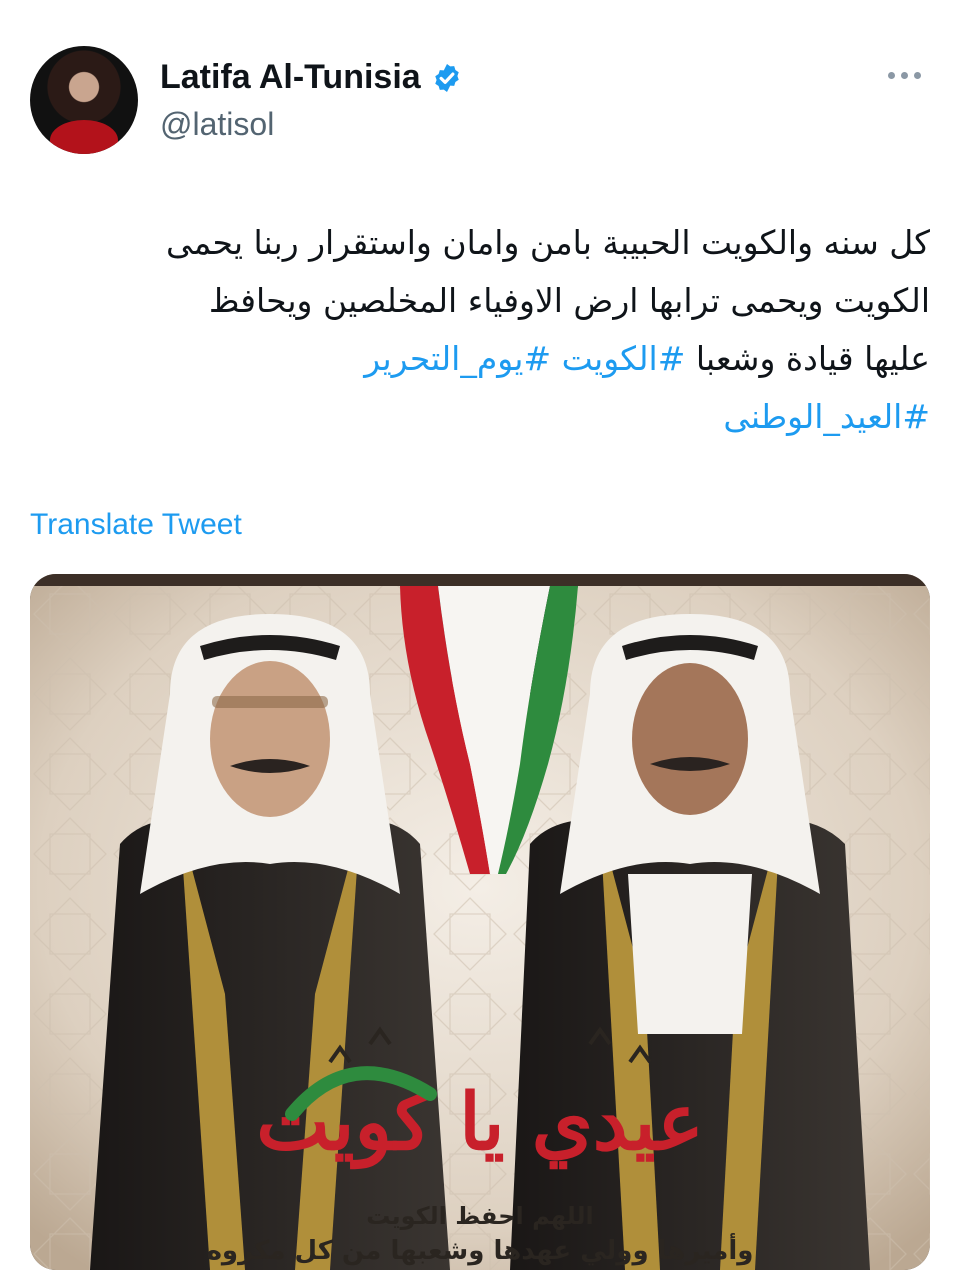 This screenshot has height=1280, width=960. What do you see at coordinates (217, 124) in the screenshot?
I see `author-handle: @latisol` at bounding box center [217, 124].